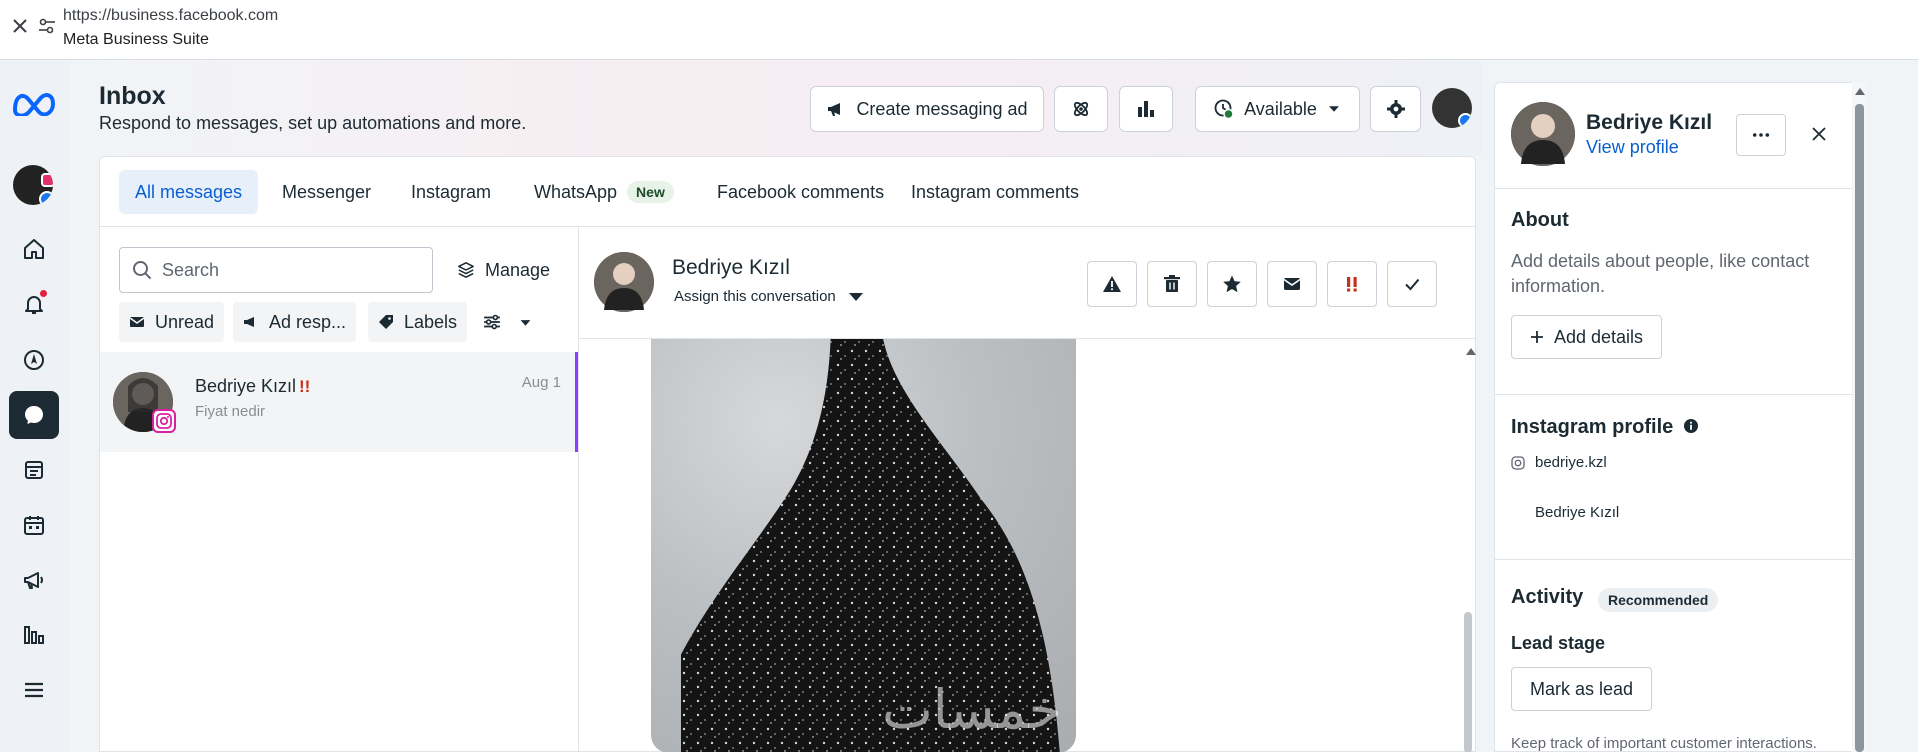  I want to click on instagram-icon, so click(1518, 463).